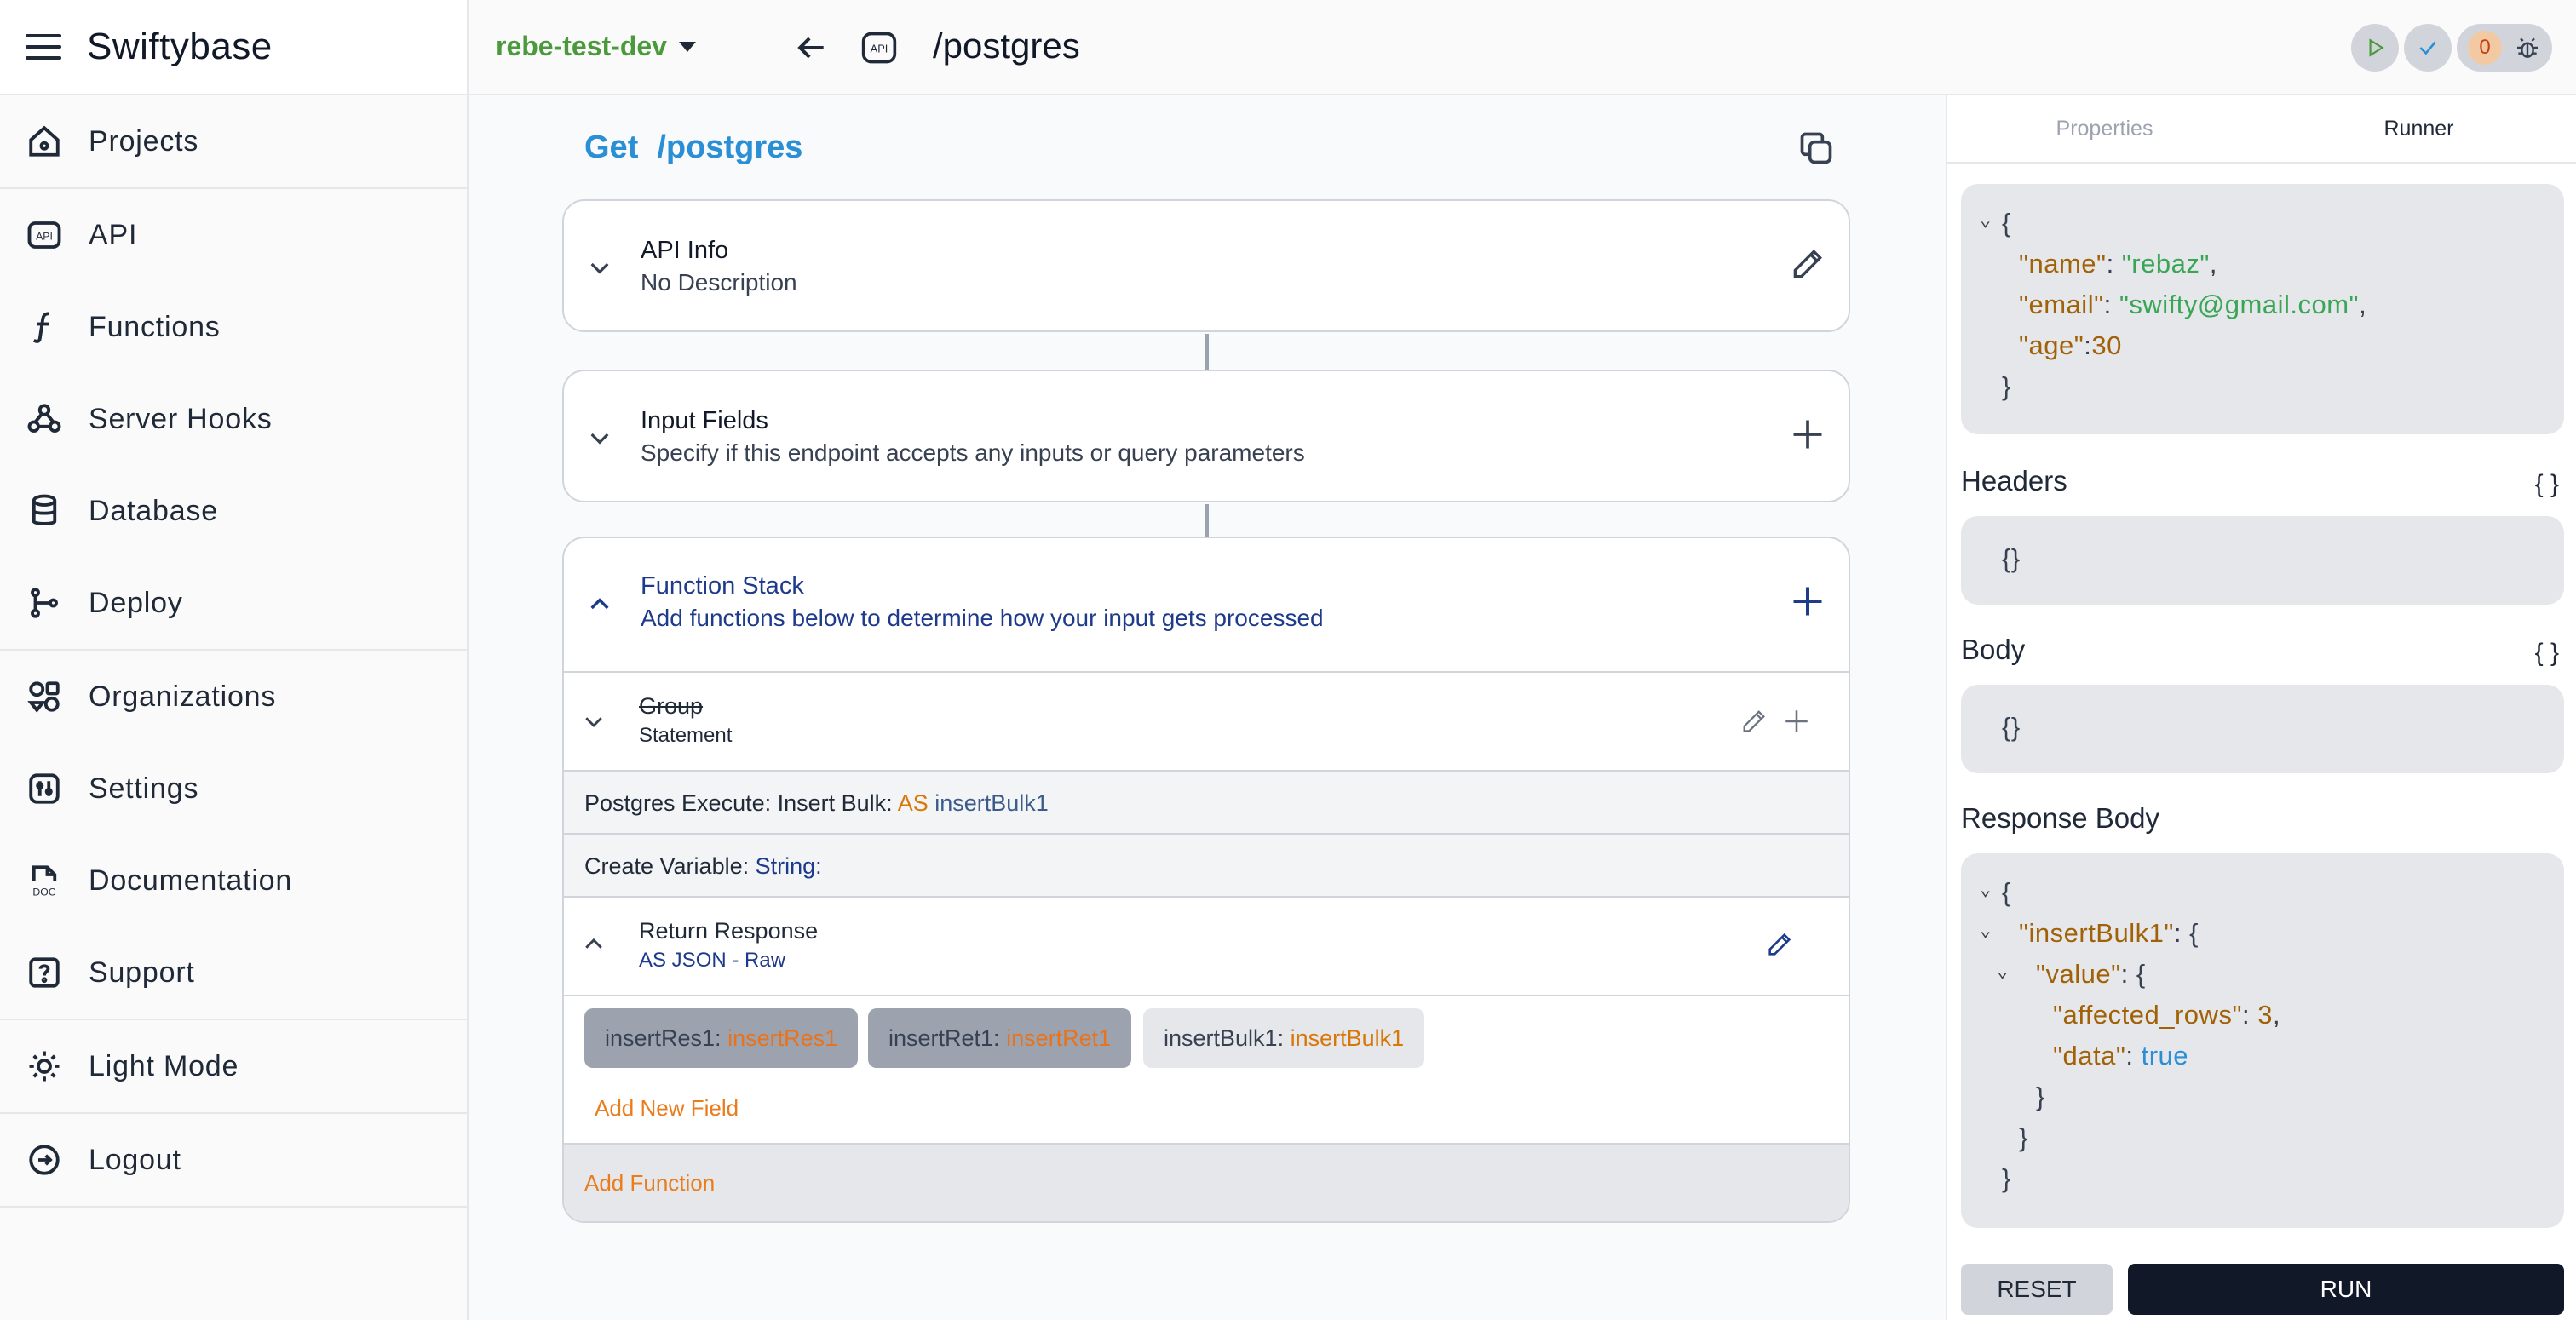 Image resolution: width=2576 pixels, height=1320 pixels. Describe the element at coordinates (2104, 128) in the screenshot. I see `tab-properties: Properties` at that location.